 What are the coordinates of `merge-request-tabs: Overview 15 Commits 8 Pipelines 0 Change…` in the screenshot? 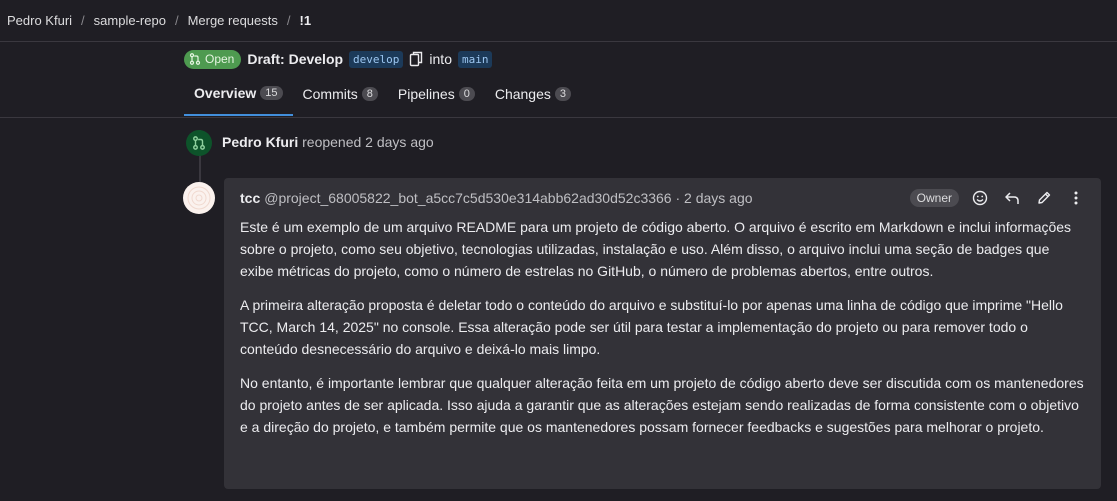 It's located at (382, 95).